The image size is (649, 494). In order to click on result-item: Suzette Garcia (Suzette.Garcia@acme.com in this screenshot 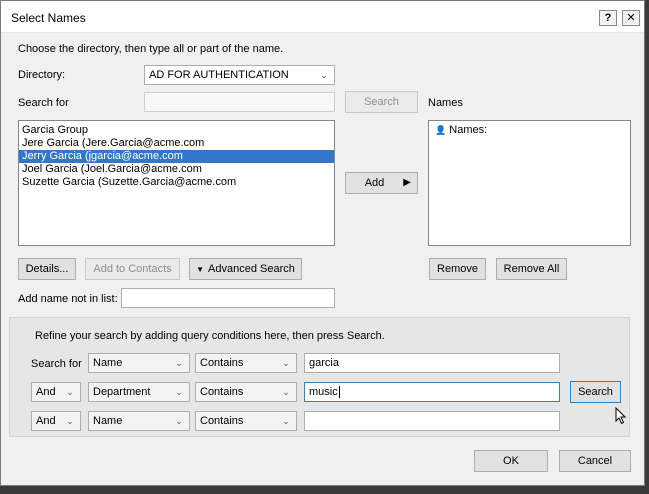, I will do `click(176, 182)`.